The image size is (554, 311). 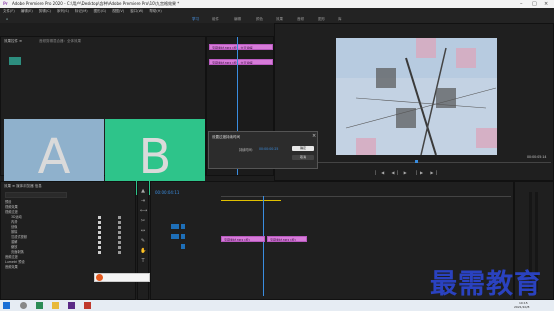 What do you see at coordinates (409, 172) in the screenshot?
I see `transport-controls: ▏◀ ◀▏▶ ▕▶ ▶▏` at bounding box center [409, 172].